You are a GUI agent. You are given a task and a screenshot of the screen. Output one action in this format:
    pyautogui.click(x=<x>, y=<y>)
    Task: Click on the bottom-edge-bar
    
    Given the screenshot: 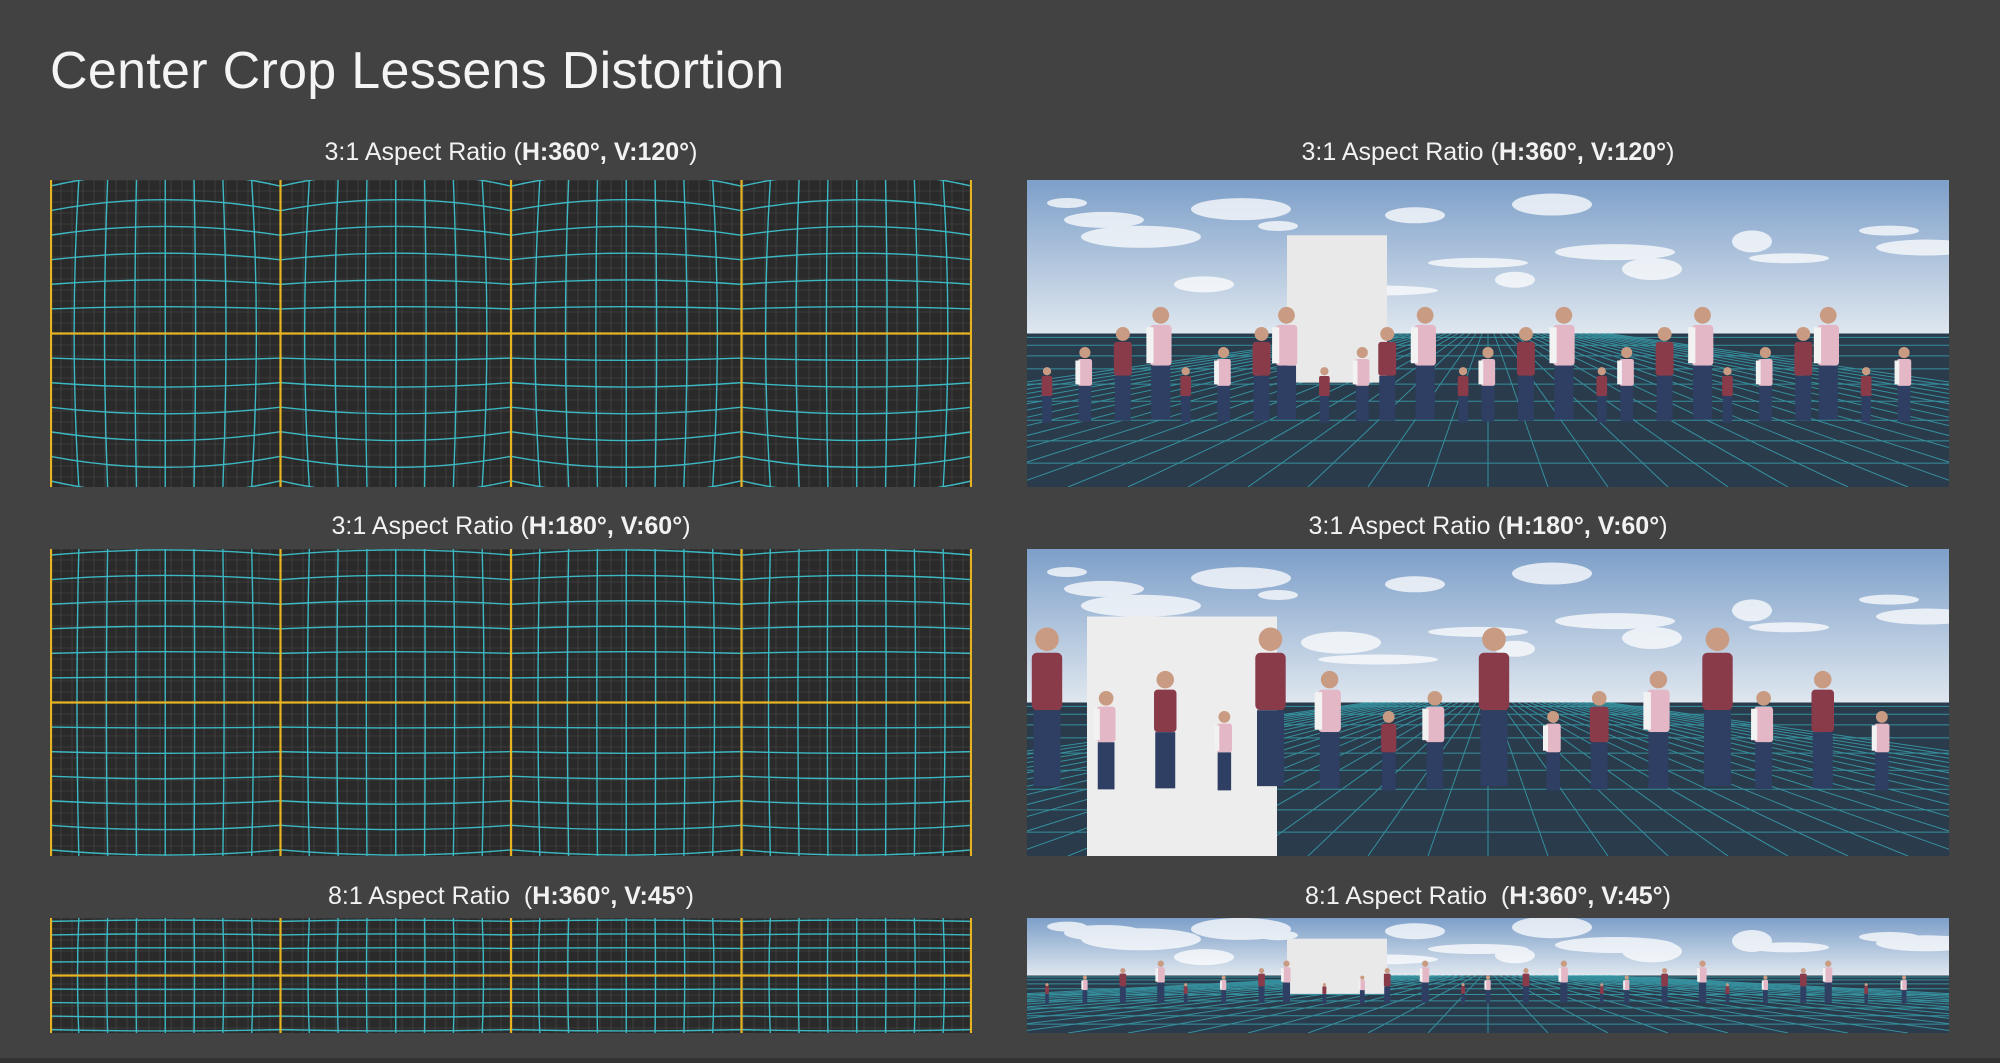 What is the action you would take?
    pyautogui.click(x=1000, y=1060)
    